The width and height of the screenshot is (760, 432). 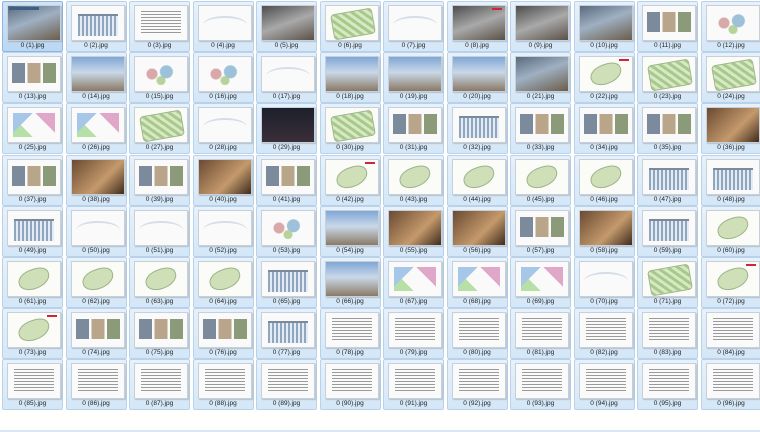 What do you see at coordinates (32, 129) in the screenshot?
I see `thumbnail-item: 0 (25).jpg` at bounding box center [32, 129].